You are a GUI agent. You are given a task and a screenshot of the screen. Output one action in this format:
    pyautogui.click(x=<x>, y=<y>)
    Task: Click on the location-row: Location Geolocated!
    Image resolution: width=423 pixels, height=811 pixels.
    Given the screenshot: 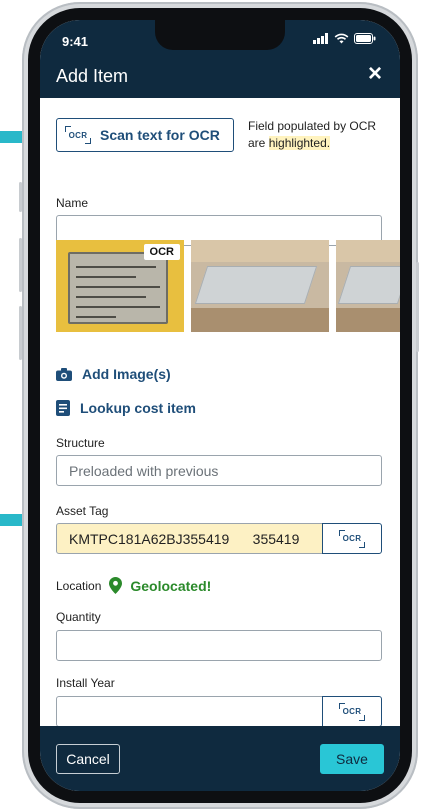 What is the action you would take?
    pyautogui.click(x=133, y=585)
    